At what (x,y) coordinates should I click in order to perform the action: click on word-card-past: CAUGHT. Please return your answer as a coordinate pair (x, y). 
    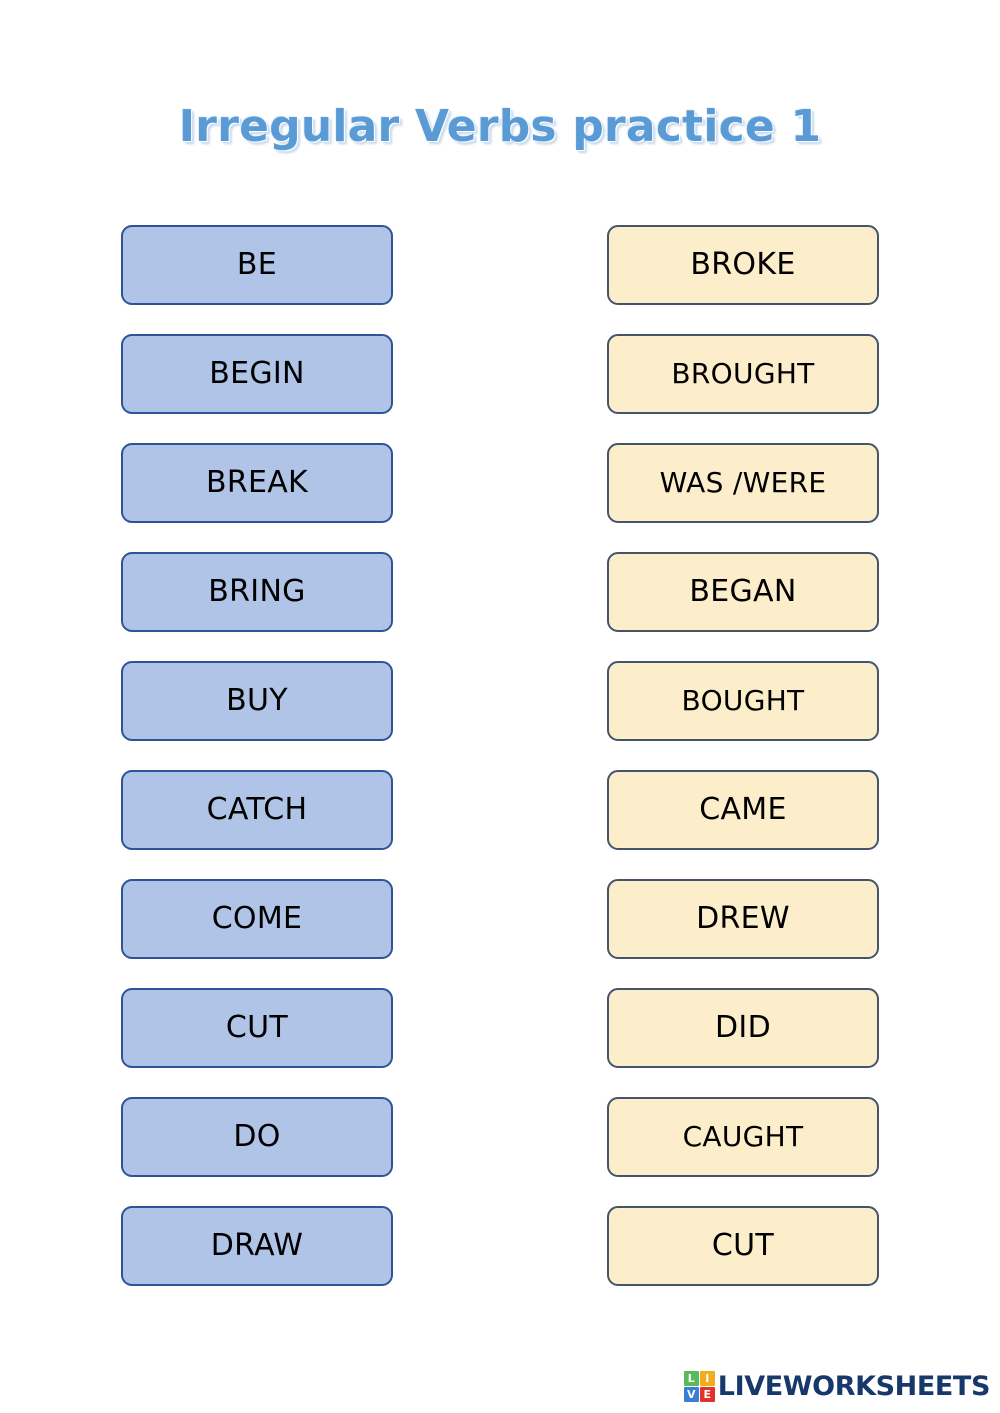
    Looking at the image, I should click on (743, 1137).